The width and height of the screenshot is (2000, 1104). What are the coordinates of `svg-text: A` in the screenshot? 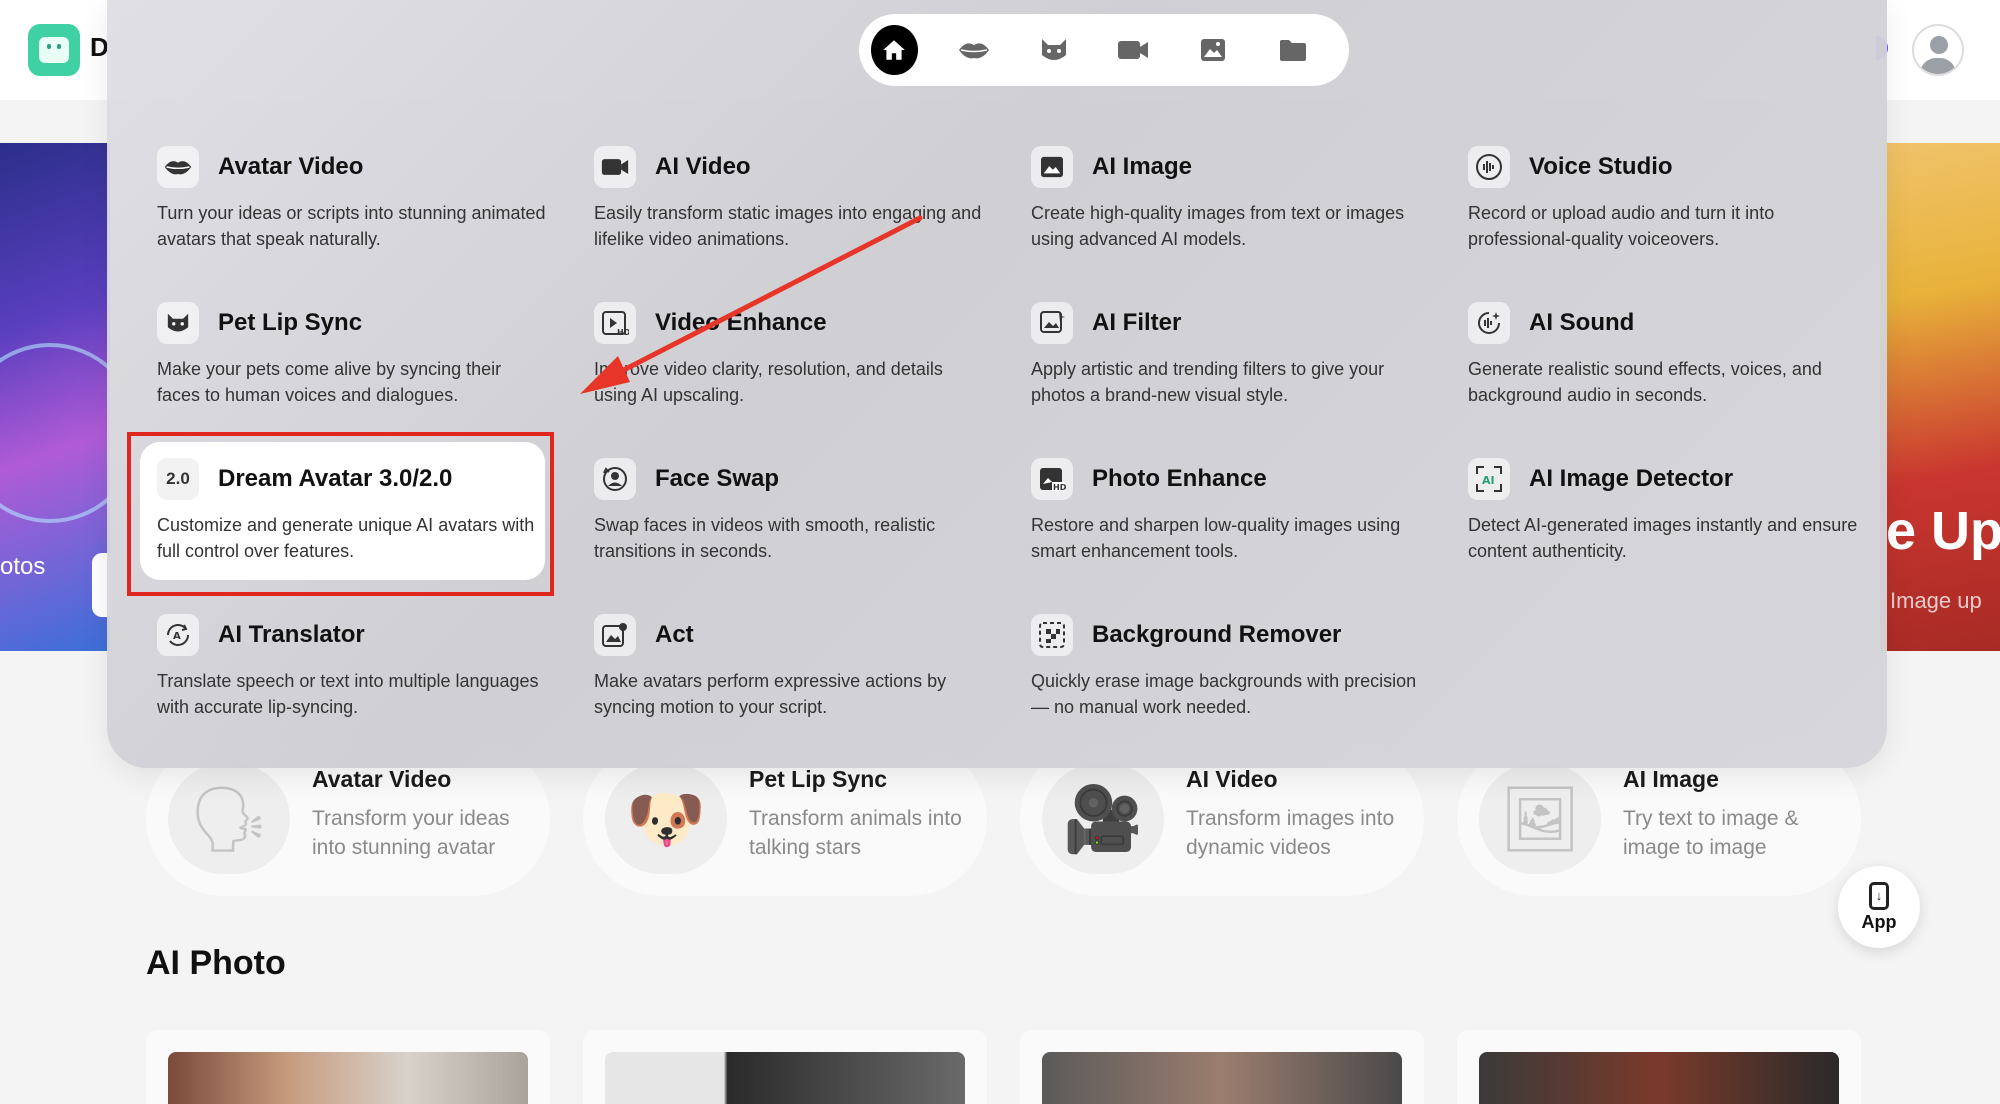 It's located at (177, 636).